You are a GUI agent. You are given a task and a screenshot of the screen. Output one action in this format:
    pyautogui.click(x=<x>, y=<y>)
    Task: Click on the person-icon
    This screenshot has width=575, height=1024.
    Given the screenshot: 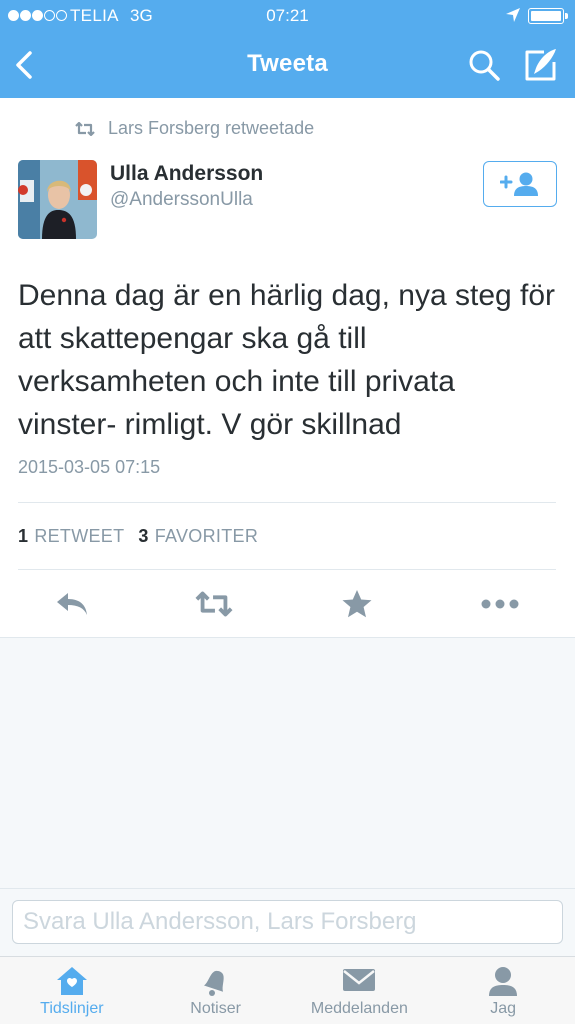 What is the action you would take?
    pyautogui.click(x=503, y=981)
    